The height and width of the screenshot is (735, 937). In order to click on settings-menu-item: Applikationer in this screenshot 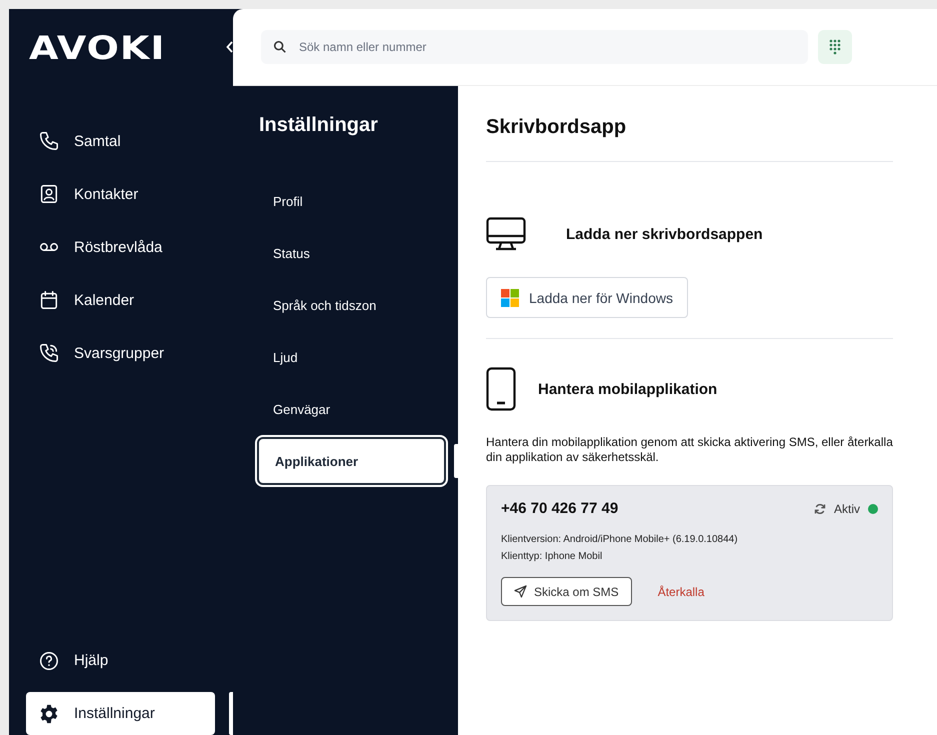, I will do `click(351, 461)`.